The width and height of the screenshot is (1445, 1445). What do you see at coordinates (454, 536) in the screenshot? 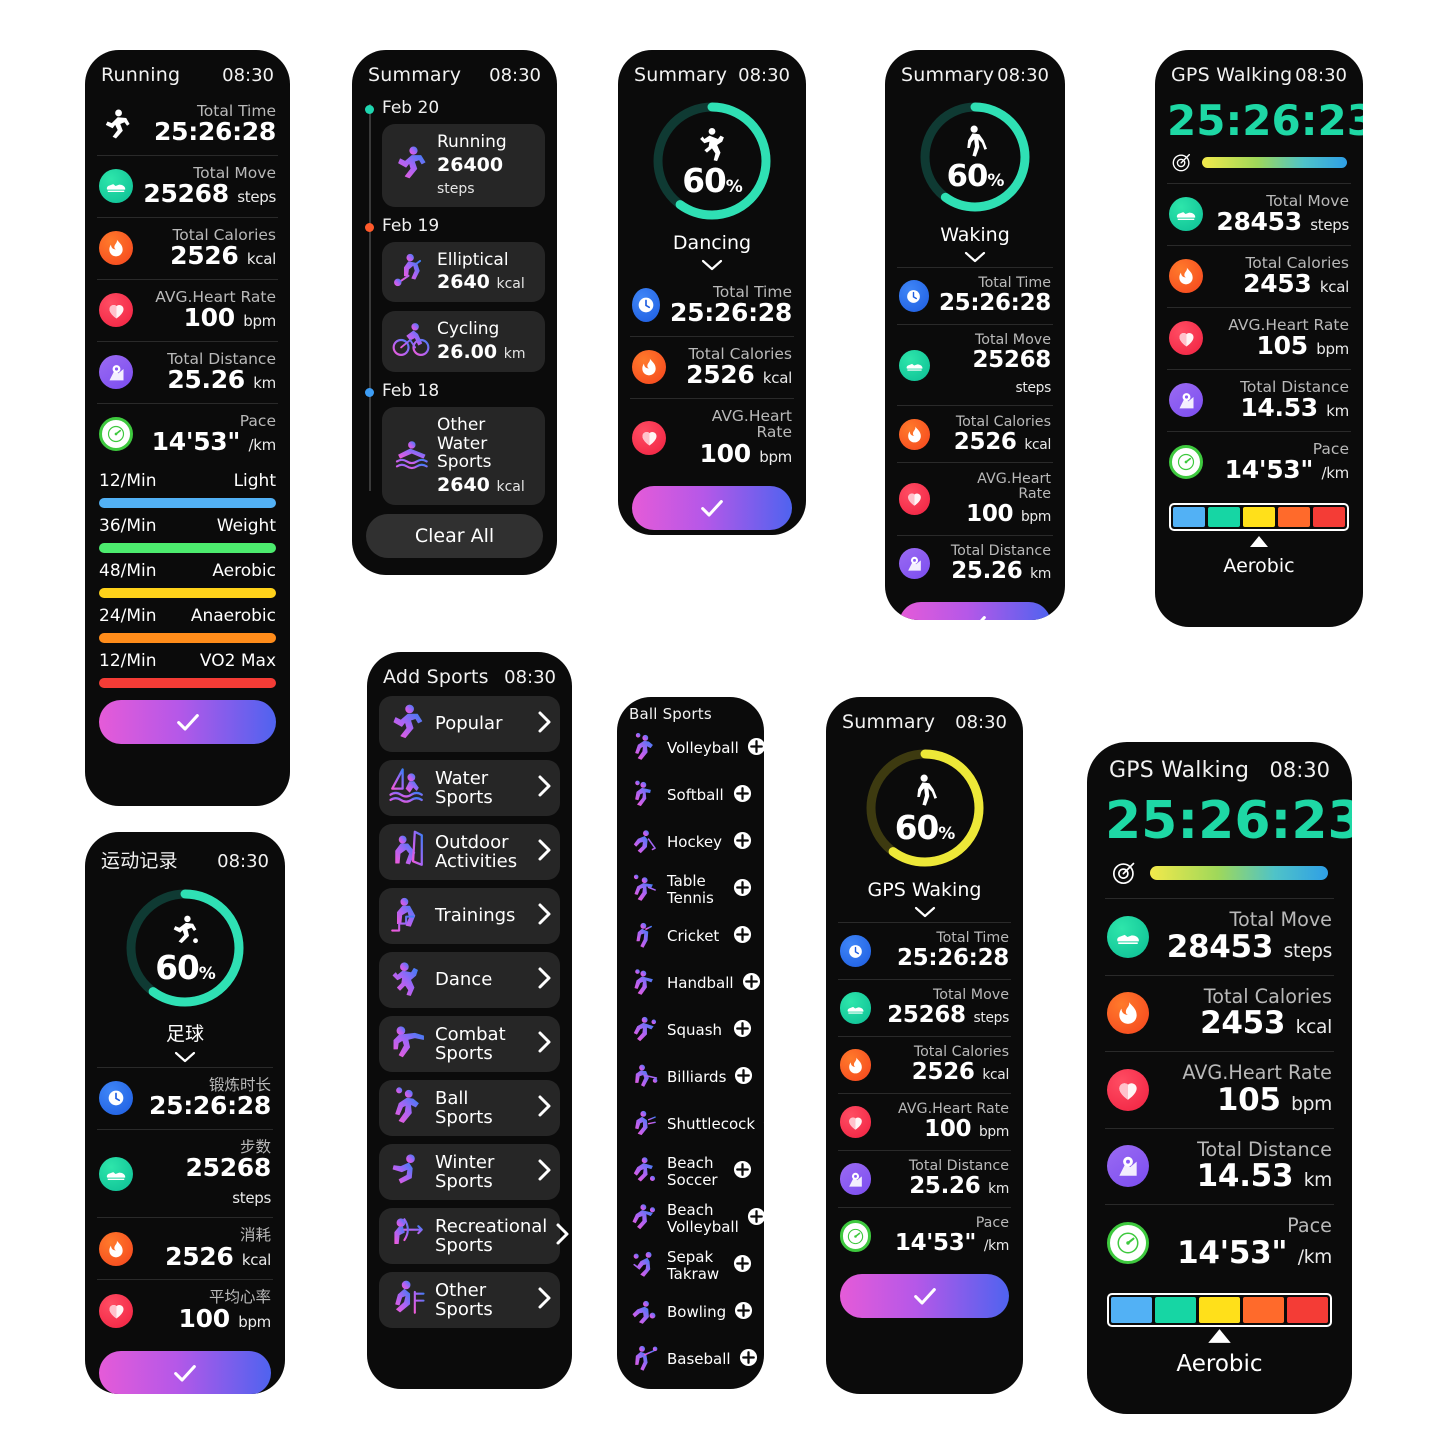
I see `clear-all-button: Clear All` at bounding box center [454, 536].